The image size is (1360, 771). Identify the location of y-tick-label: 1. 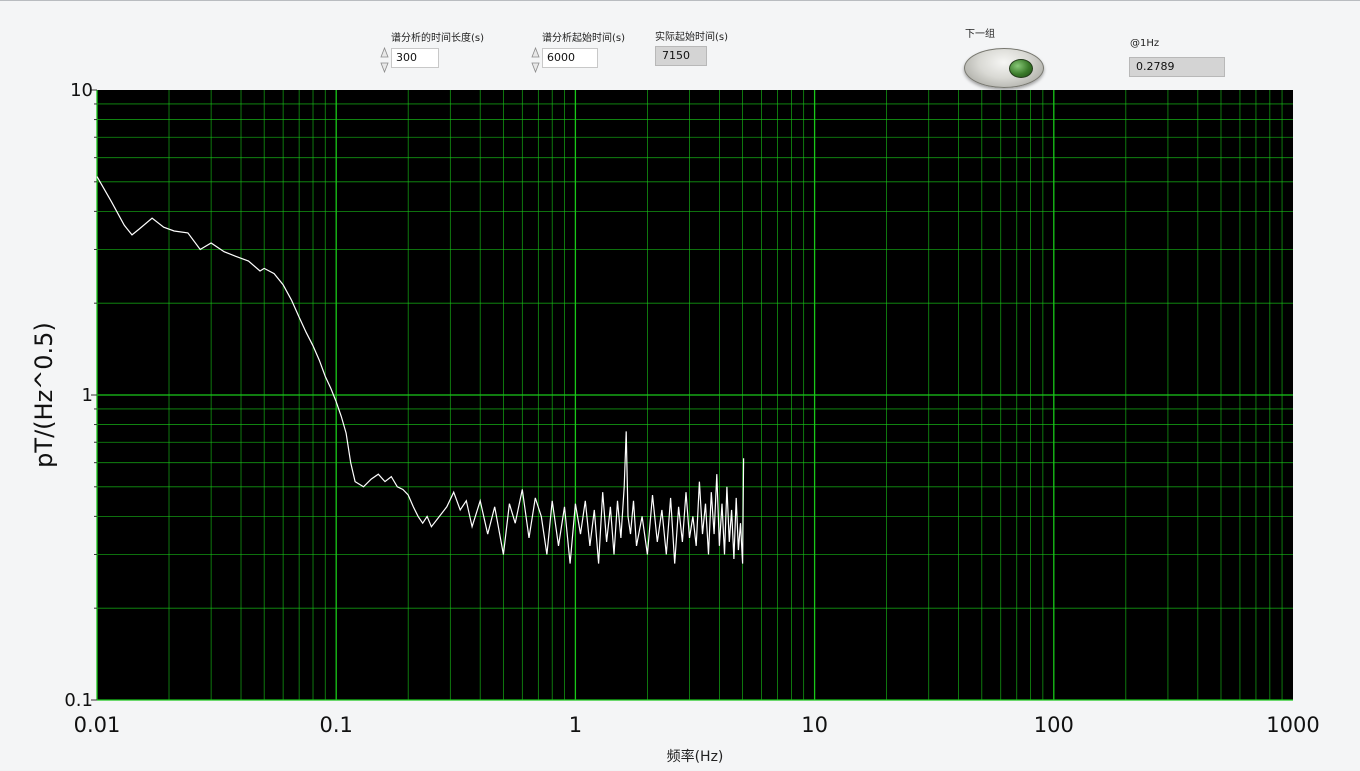
(87, 395).